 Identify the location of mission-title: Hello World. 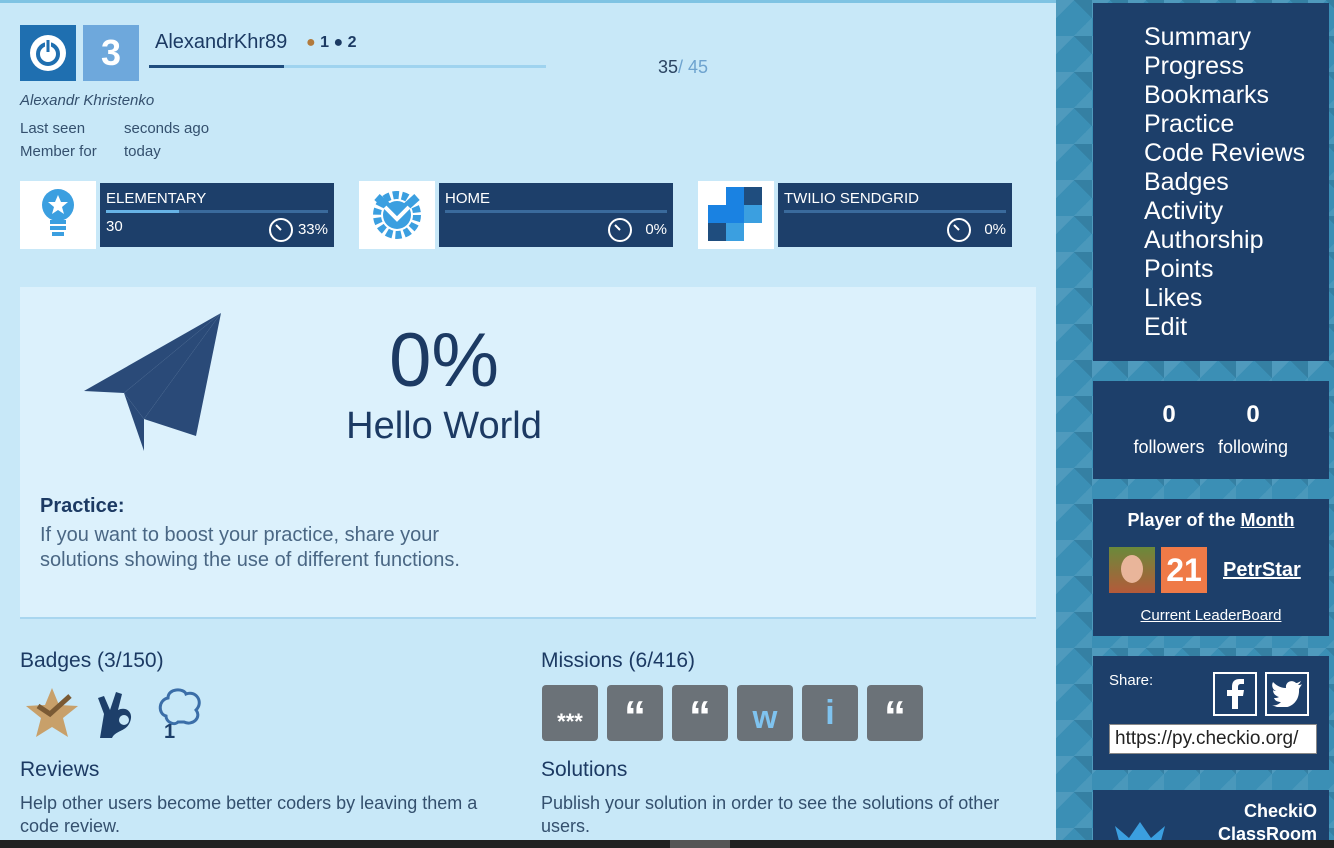
(444, 426).